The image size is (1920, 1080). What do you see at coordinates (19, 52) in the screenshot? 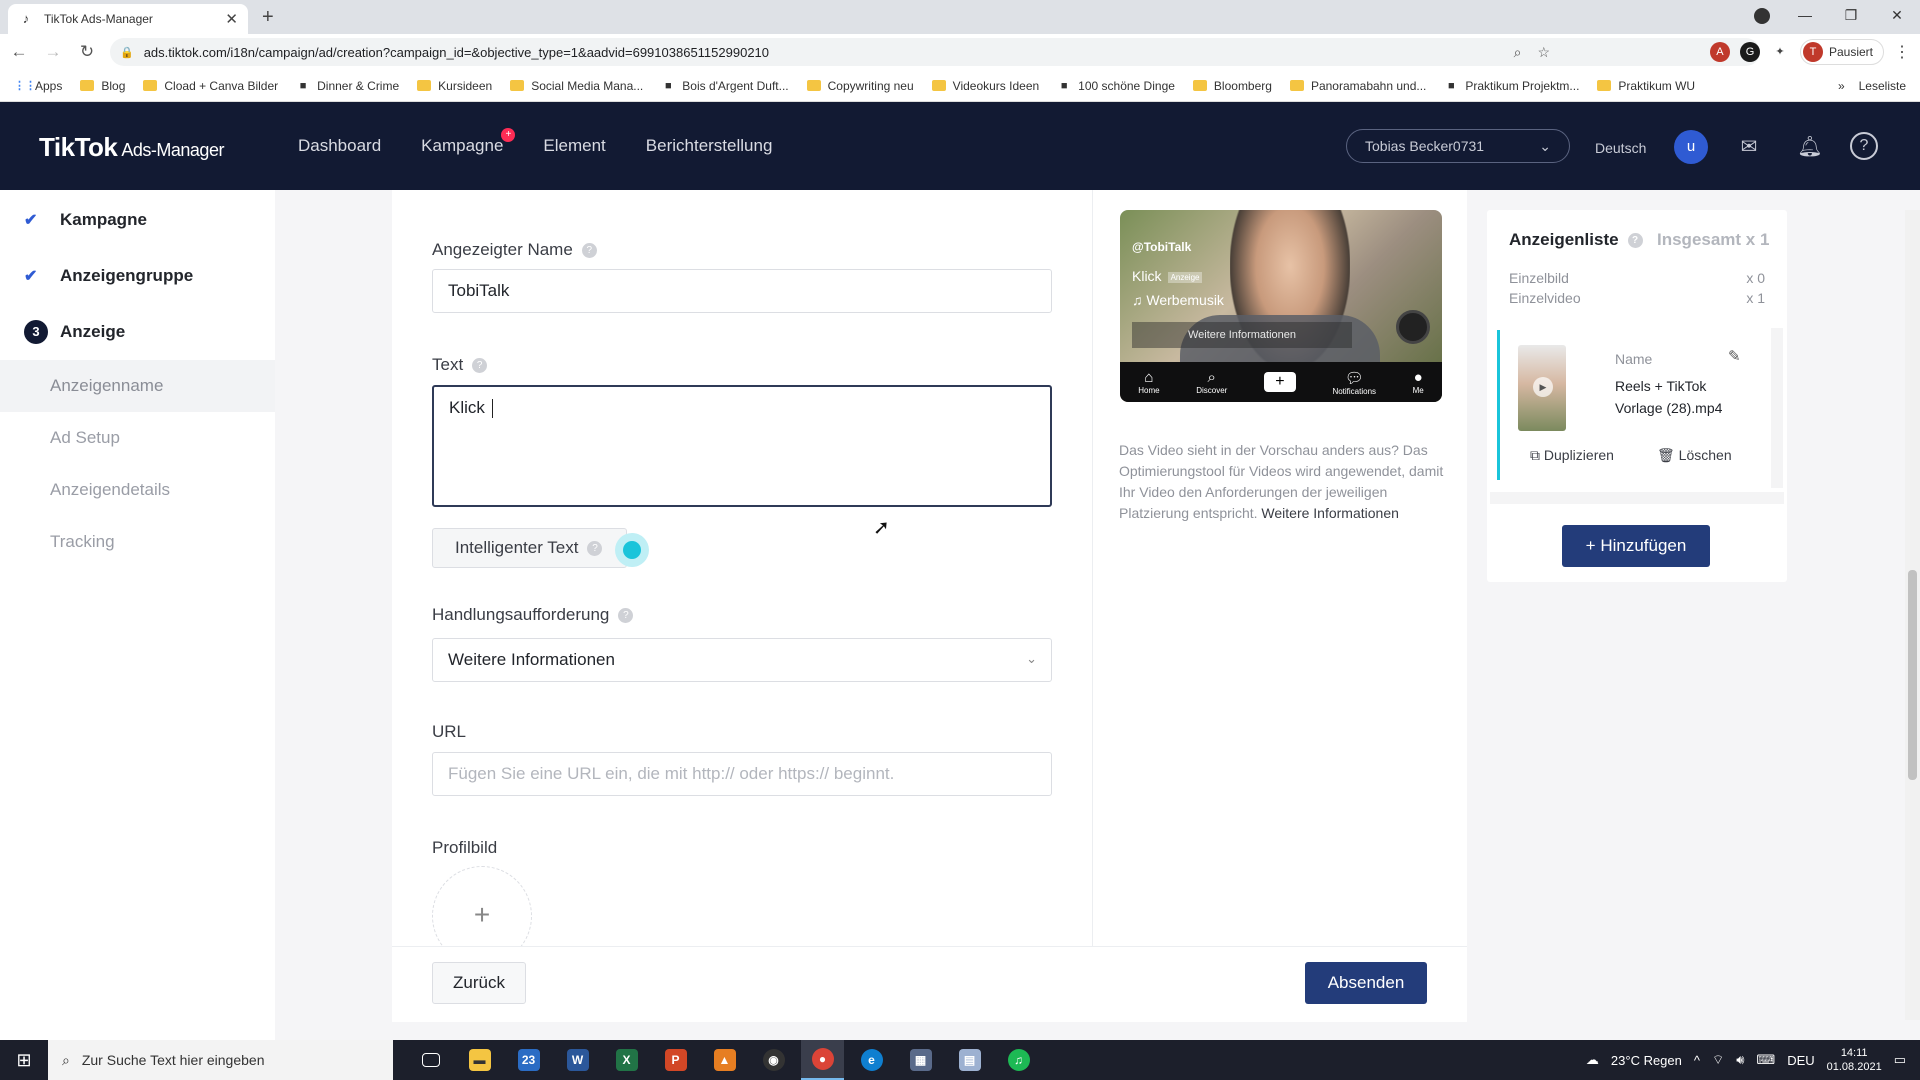
I see `back-icon: ←` at bounding box center [19, 52].